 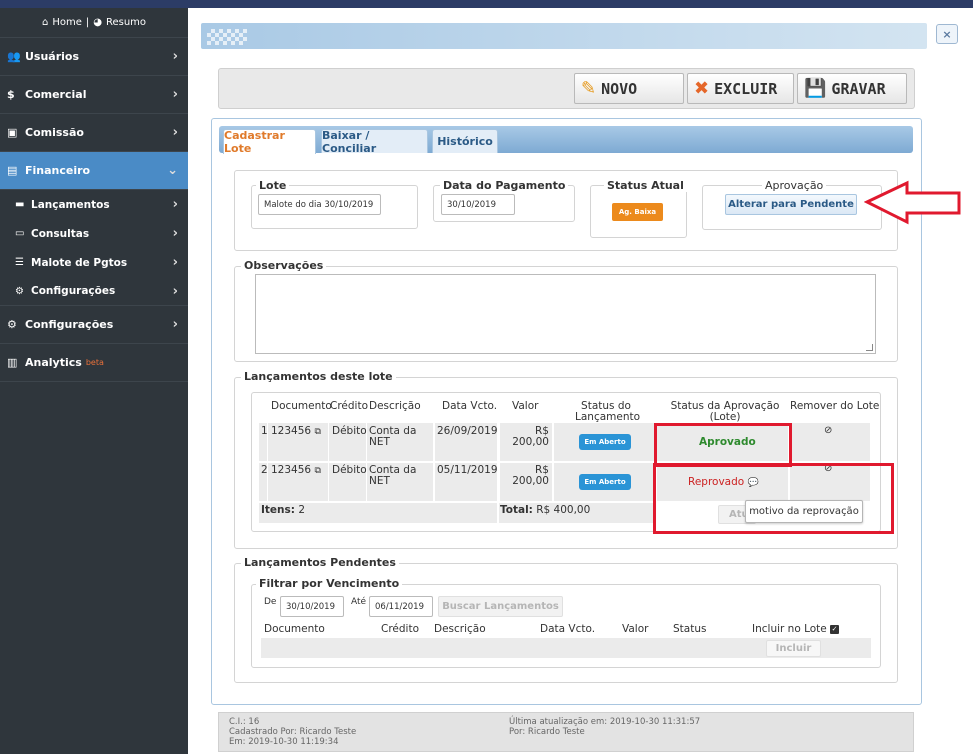 I want to click on total-value: R$ 400,00, so click(x=563, y=510).